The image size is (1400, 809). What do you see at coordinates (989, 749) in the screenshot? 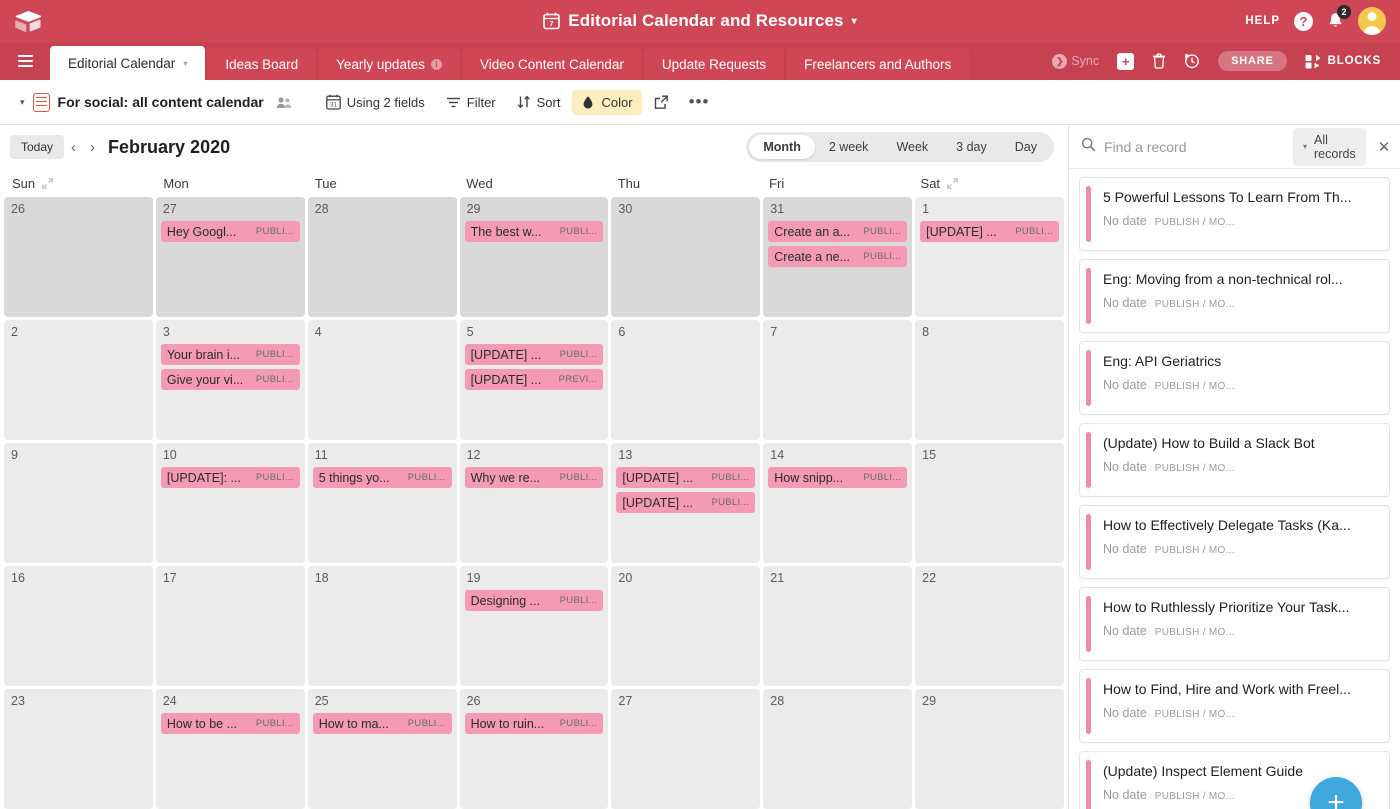
I see `calendar-day-cell: 29` at bounding box center [989, 749].